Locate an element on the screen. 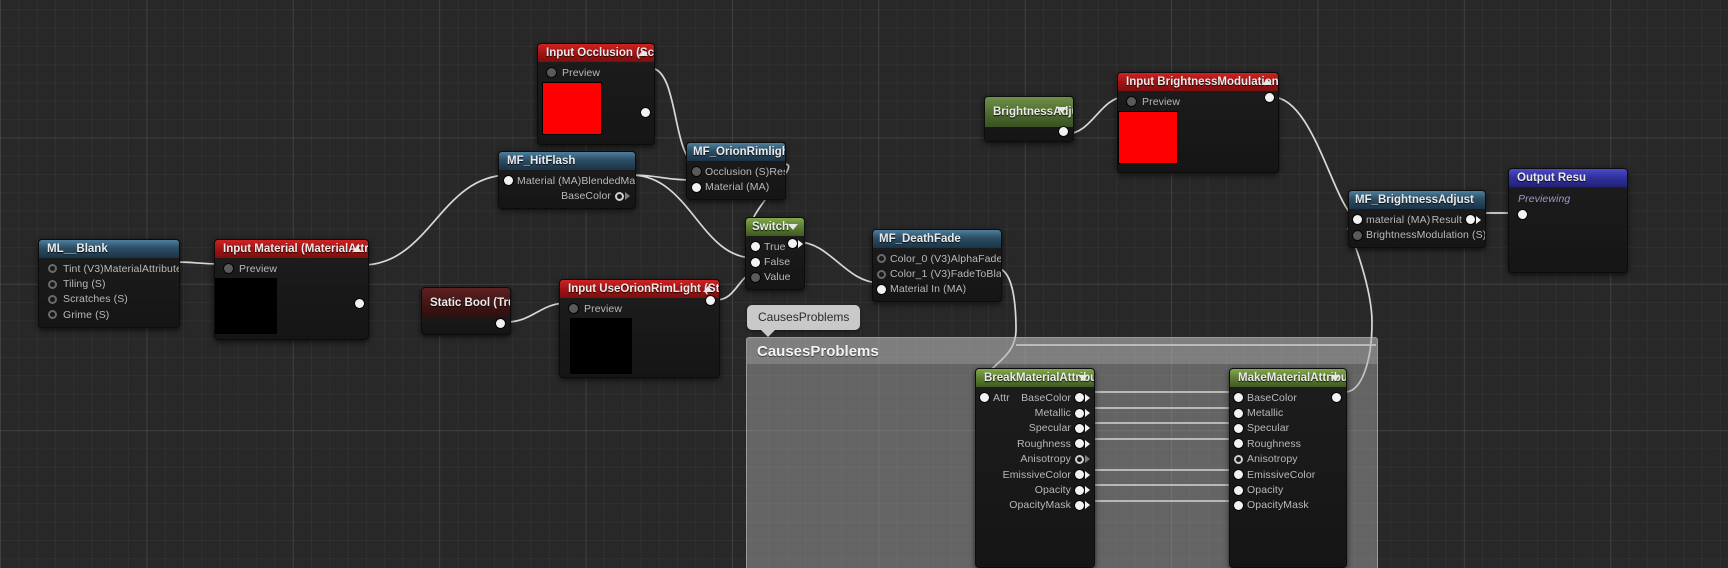 The width and height of the screenshot is (1728, 568). node-header: Switch is located at coordinates (775, 227).